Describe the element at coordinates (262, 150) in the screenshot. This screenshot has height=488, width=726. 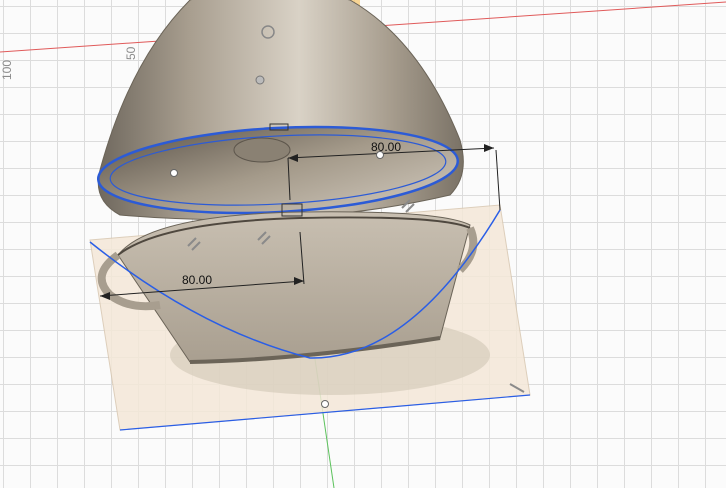
I see `inner-hub` at that location.